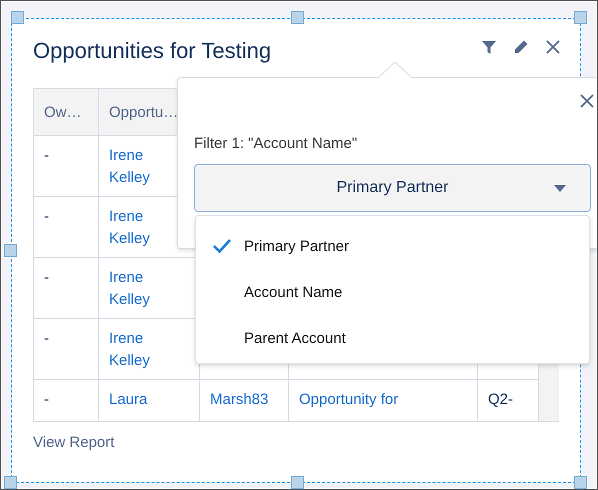  Describe the element at coordinates (348, 399) in the screenshot. I see `table-link: Opportunity for` at that location.